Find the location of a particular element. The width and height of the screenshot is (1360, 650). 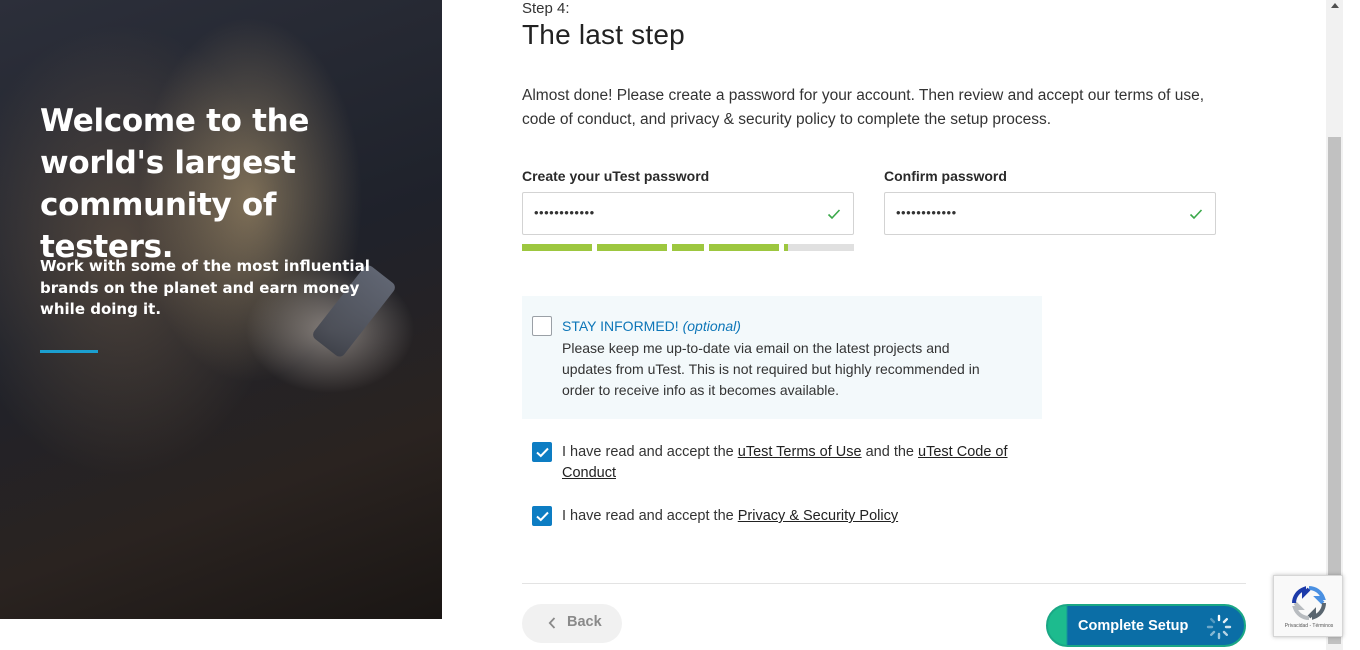

hero-accent-rule is located at coordinates (69, 351).